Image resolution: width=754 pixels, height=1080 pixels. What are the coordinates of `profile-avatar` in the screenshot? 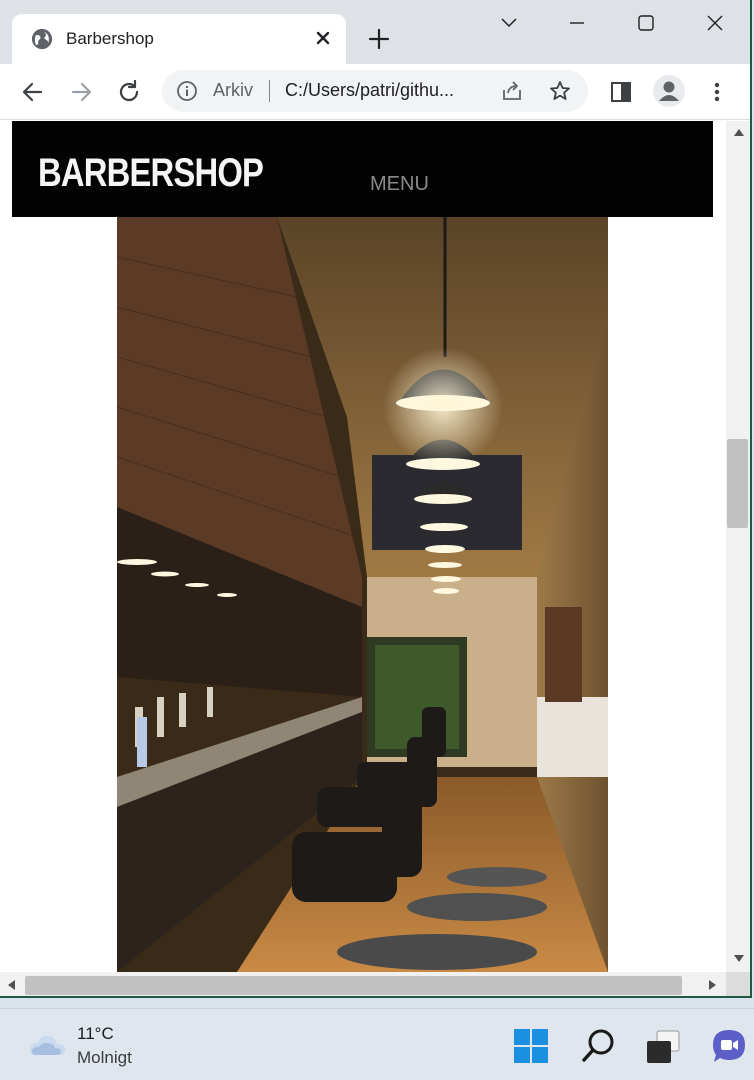 It's located at (669, 91).